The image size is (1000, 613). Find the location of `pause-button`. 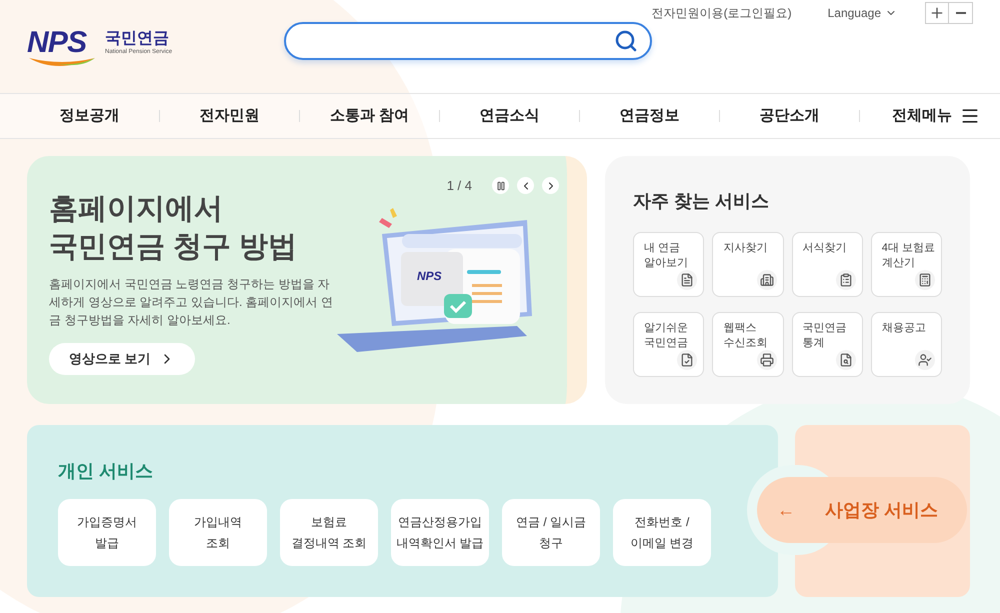

pause-button is located at coordinates (500, 185).